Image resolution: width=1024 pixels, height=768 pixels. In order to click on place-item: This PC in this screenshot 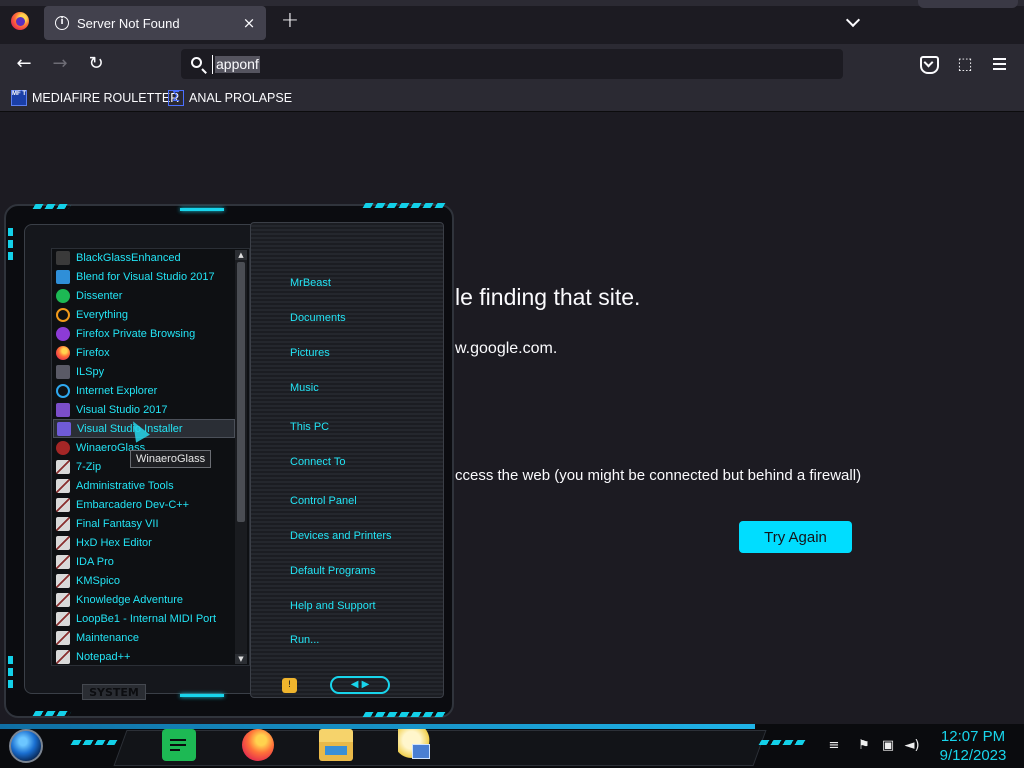, I will do `click(309, 427)`.